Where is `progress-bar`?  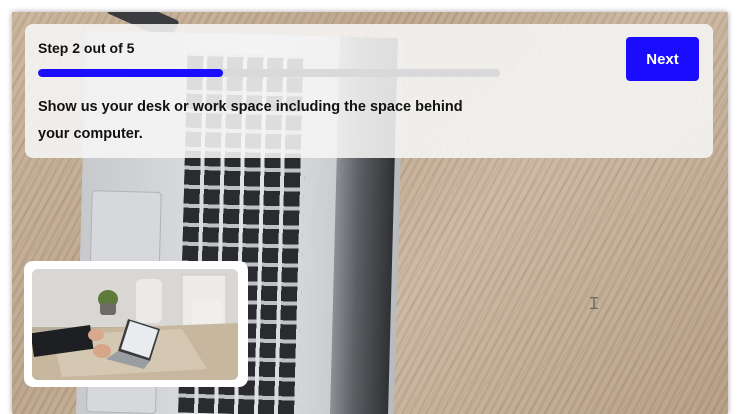 progress-bar is located at coordinates (269, 73).